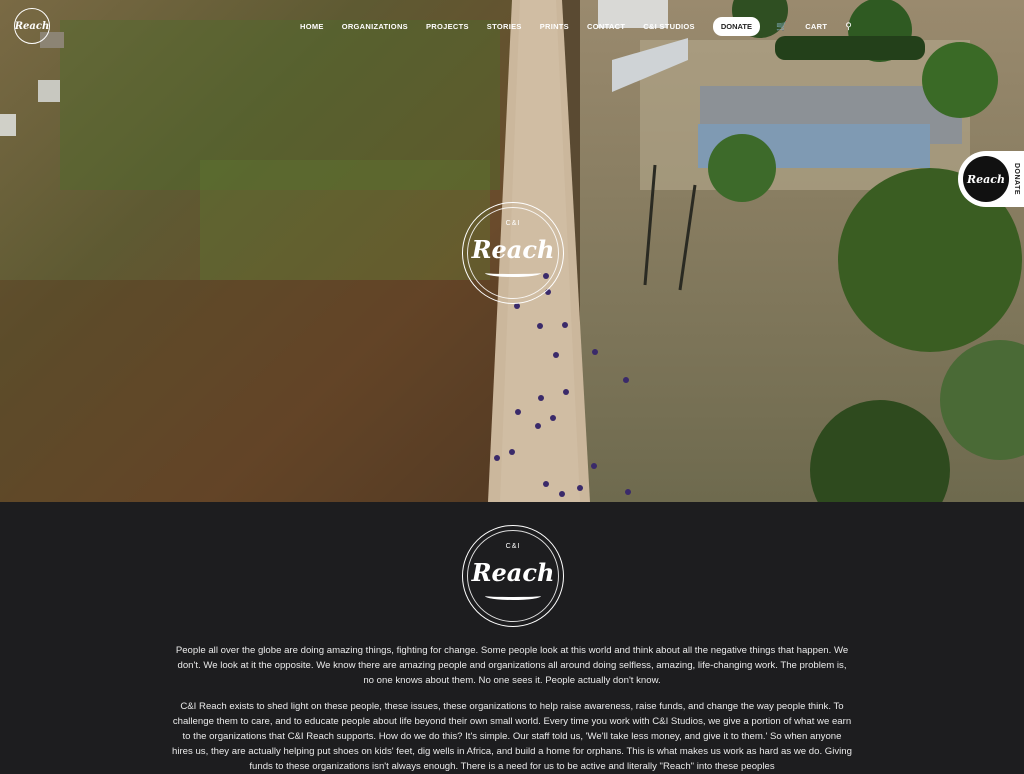  What do you see at coordinates (447, 26) in the screenshot?
I see `nav-link-projects: PROJECTS` at bounding box center [447, 26].